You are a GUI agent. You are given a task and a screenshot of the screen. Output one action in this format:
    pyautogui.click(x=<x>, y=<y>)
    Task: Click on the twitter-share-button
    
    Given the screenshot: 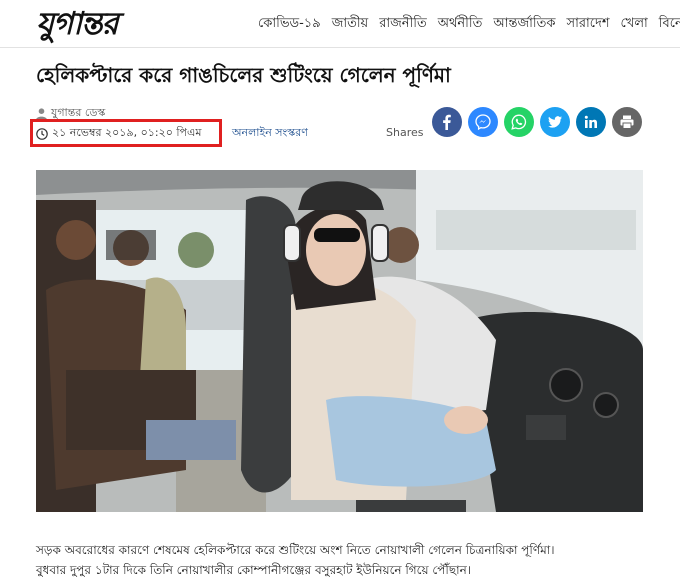 What is the action you would take?
    pyautogui.click(x=555, y=122)
    